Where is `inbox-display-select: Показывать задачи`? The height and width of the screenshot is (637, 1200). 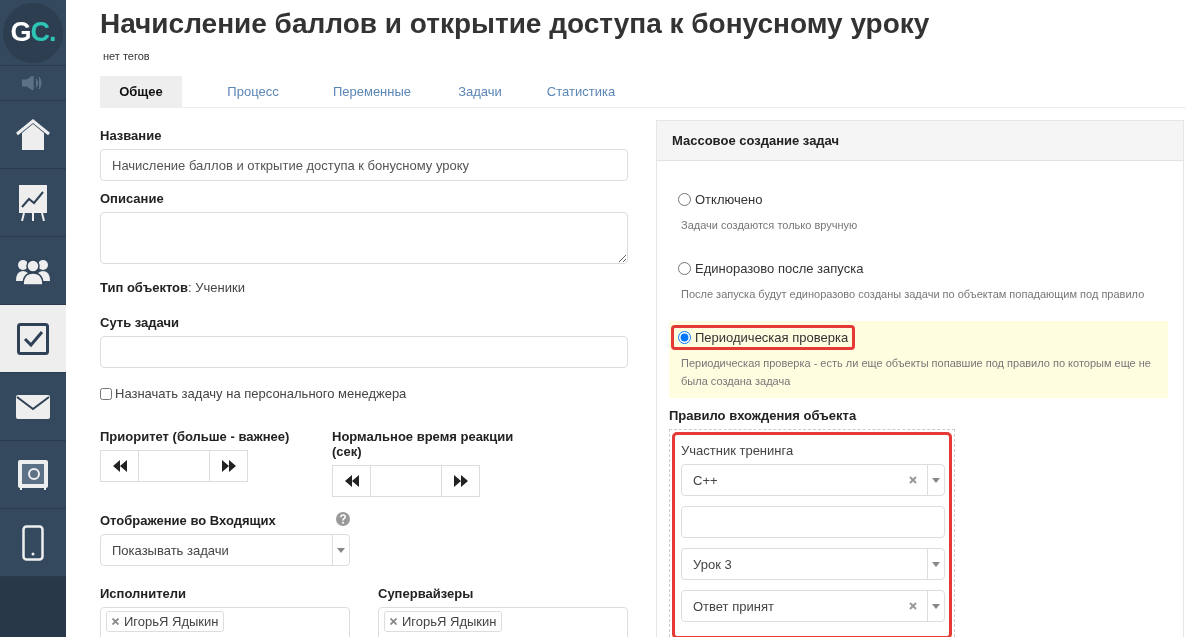 inbox-display-select: Показывать задачи is located at coordinates (225, 550).